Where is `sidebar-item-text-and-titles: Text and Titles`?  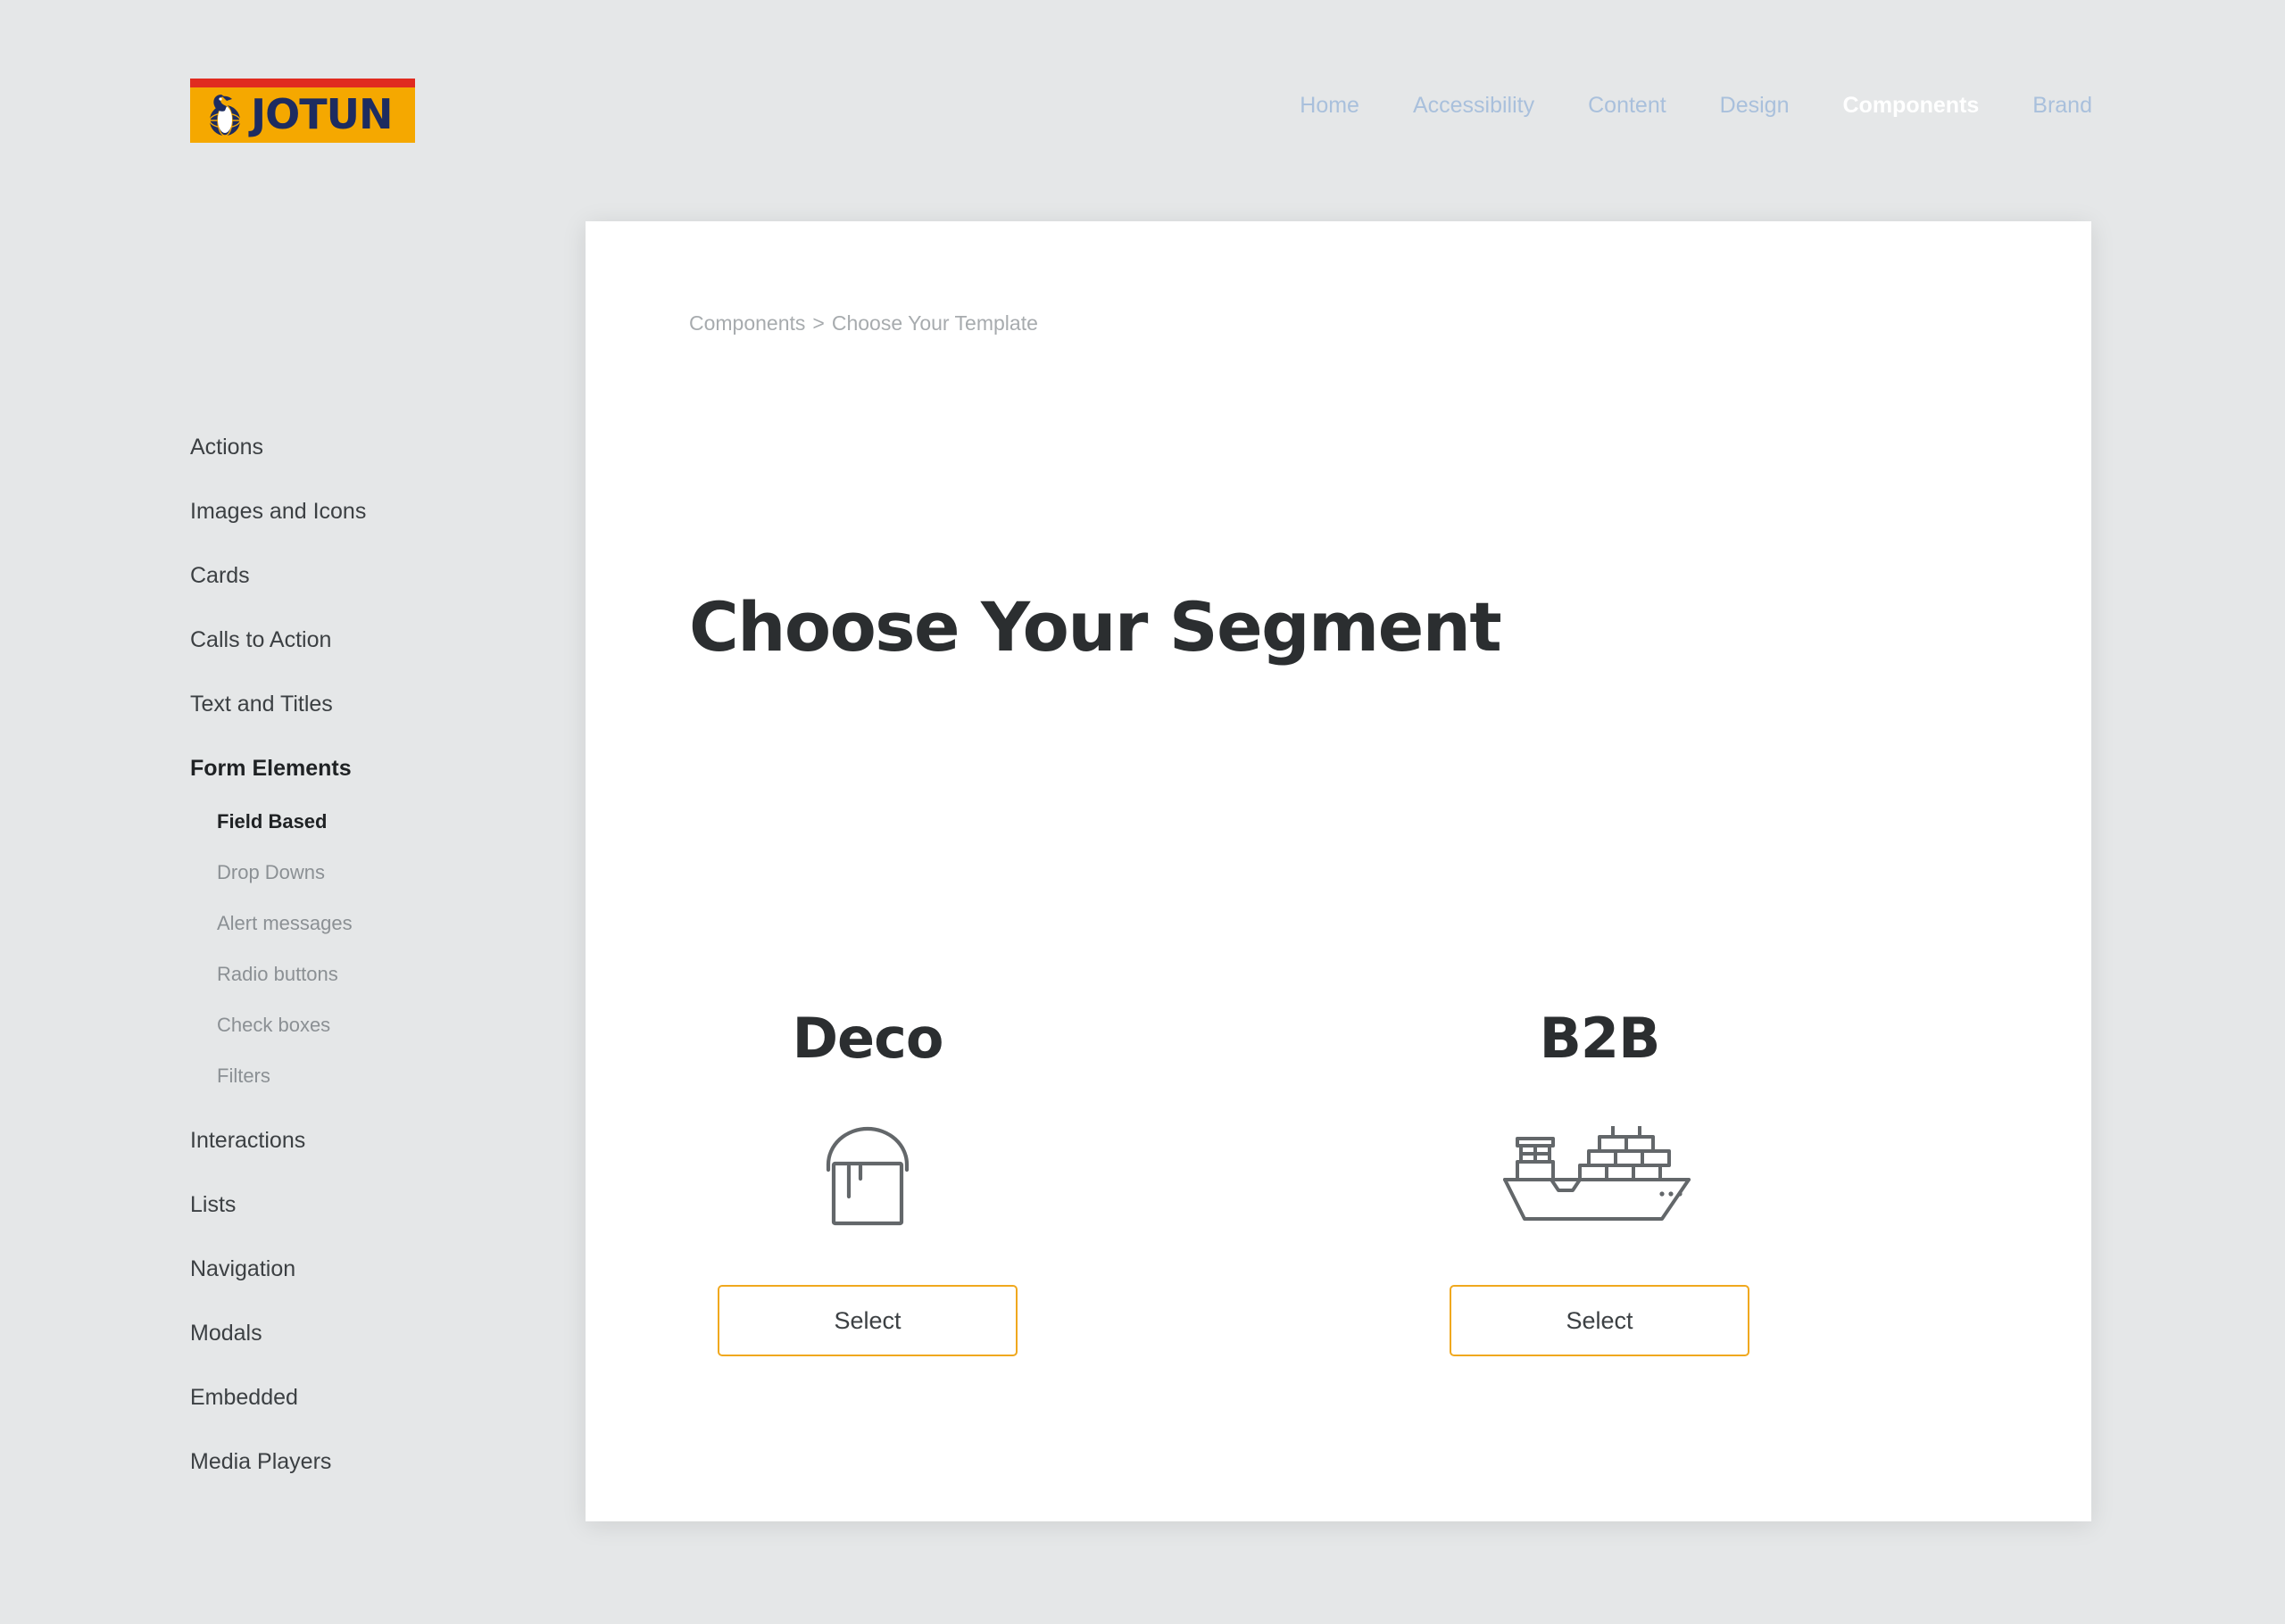
sidebar-item-text-and-titles: Text and Titles is located at coordinates (359, 704).